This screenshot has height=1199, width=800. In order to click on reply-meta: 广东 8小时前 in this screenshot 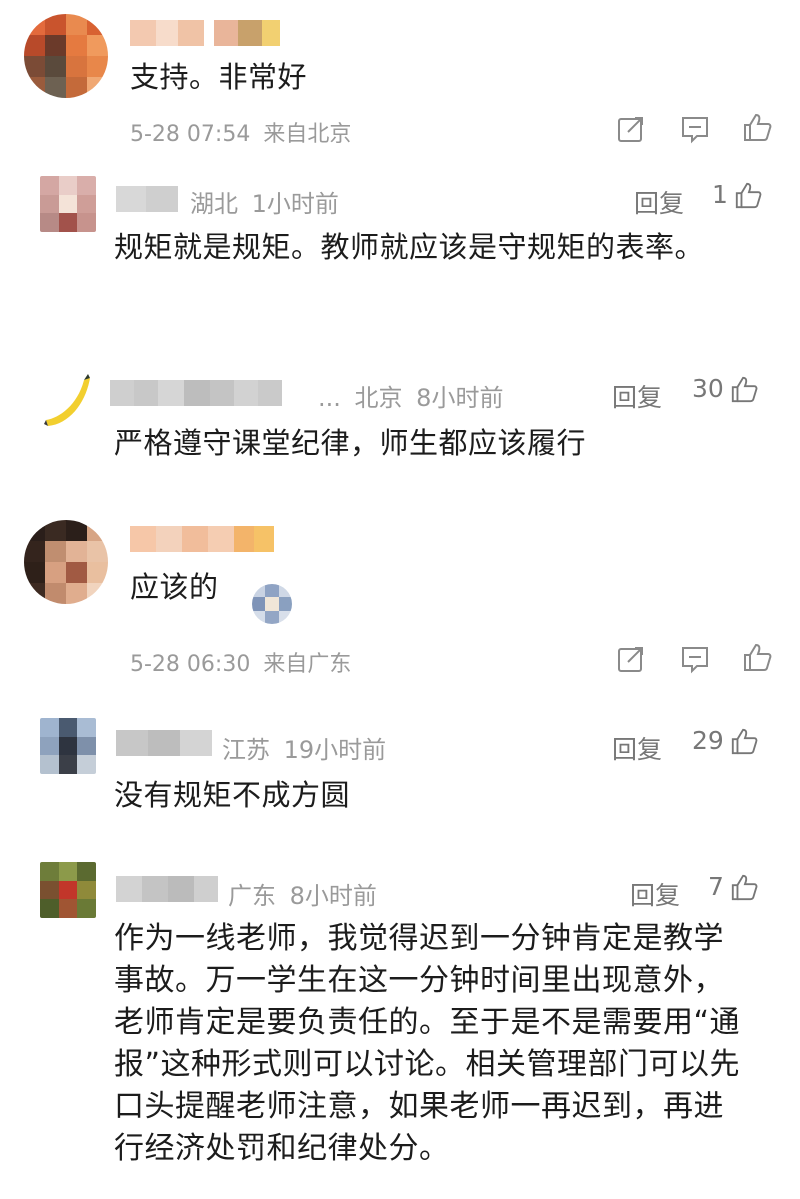, I will do `click(302, 893)`.